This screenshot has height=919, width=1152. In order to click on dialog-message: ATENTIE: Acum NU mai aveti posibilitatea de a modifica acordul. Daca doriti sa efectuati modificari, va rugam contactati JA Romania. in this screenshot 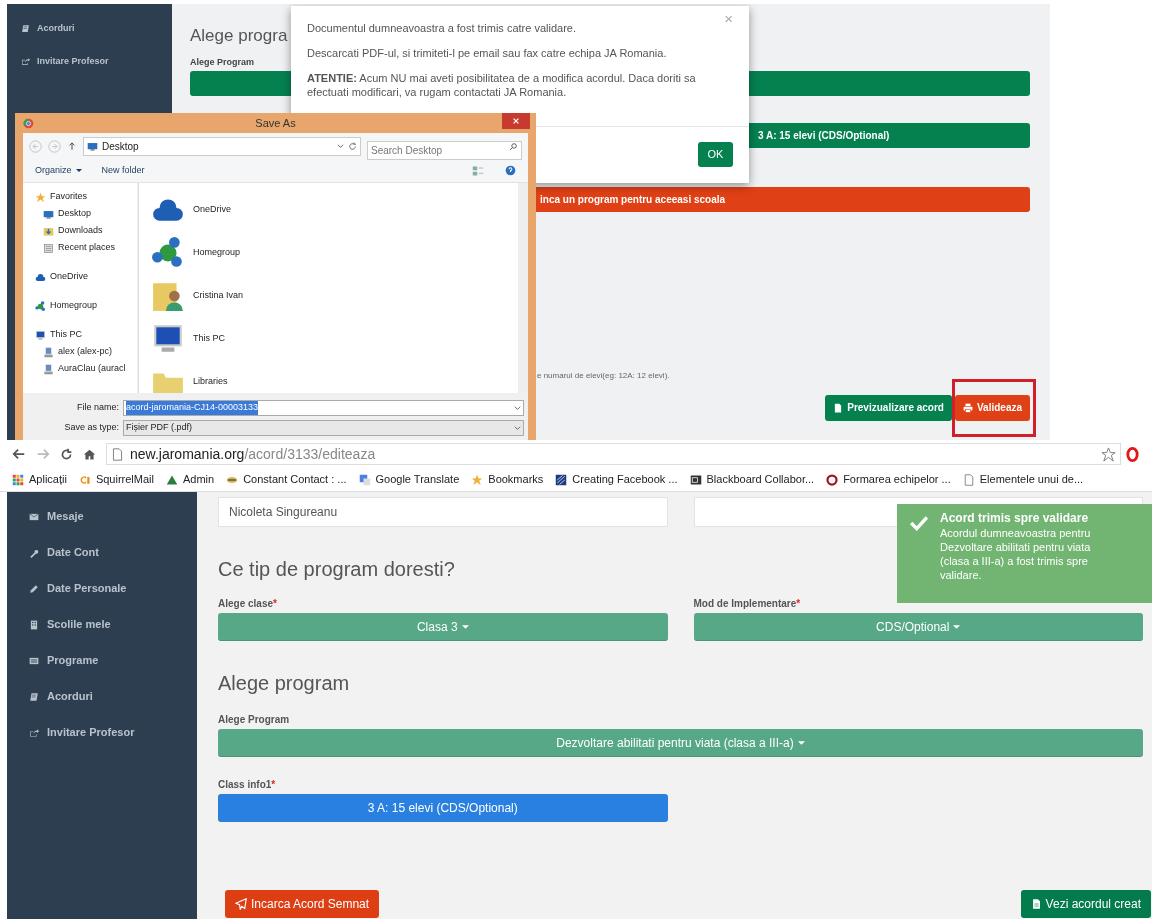, I will do `click(502, 85)`.